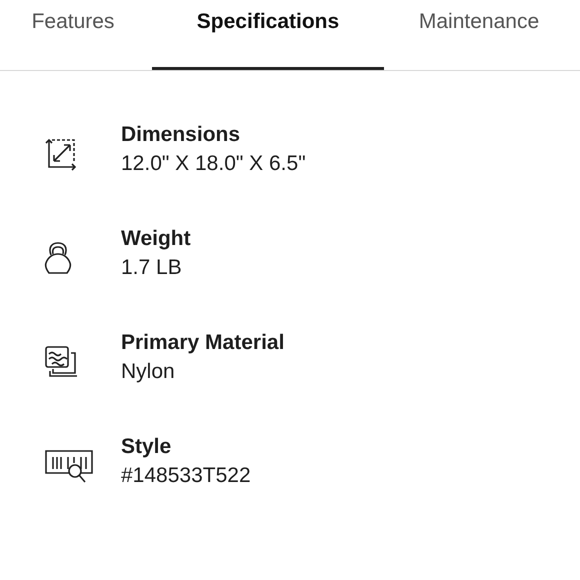 Image resolution: width=580 pixels, height=580 pixels. I want to click on tab: Maintenance, so click(479, 35).